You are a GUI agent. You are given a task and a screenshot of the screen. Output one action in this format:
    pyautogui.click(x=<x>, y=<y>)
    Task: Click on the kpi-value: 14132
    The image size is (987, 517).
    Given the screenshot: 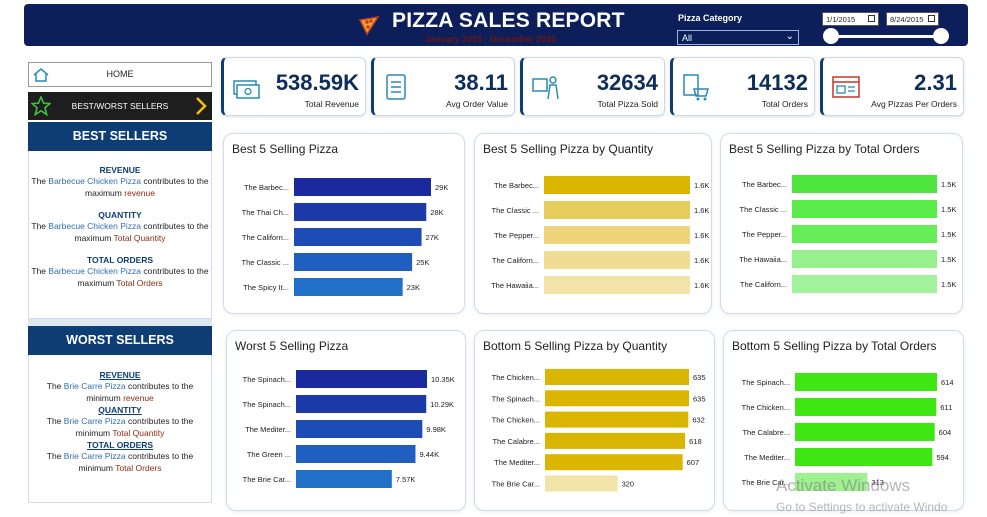 What is the action you would take?
    pyautogui.click(x=777, y=82)
    